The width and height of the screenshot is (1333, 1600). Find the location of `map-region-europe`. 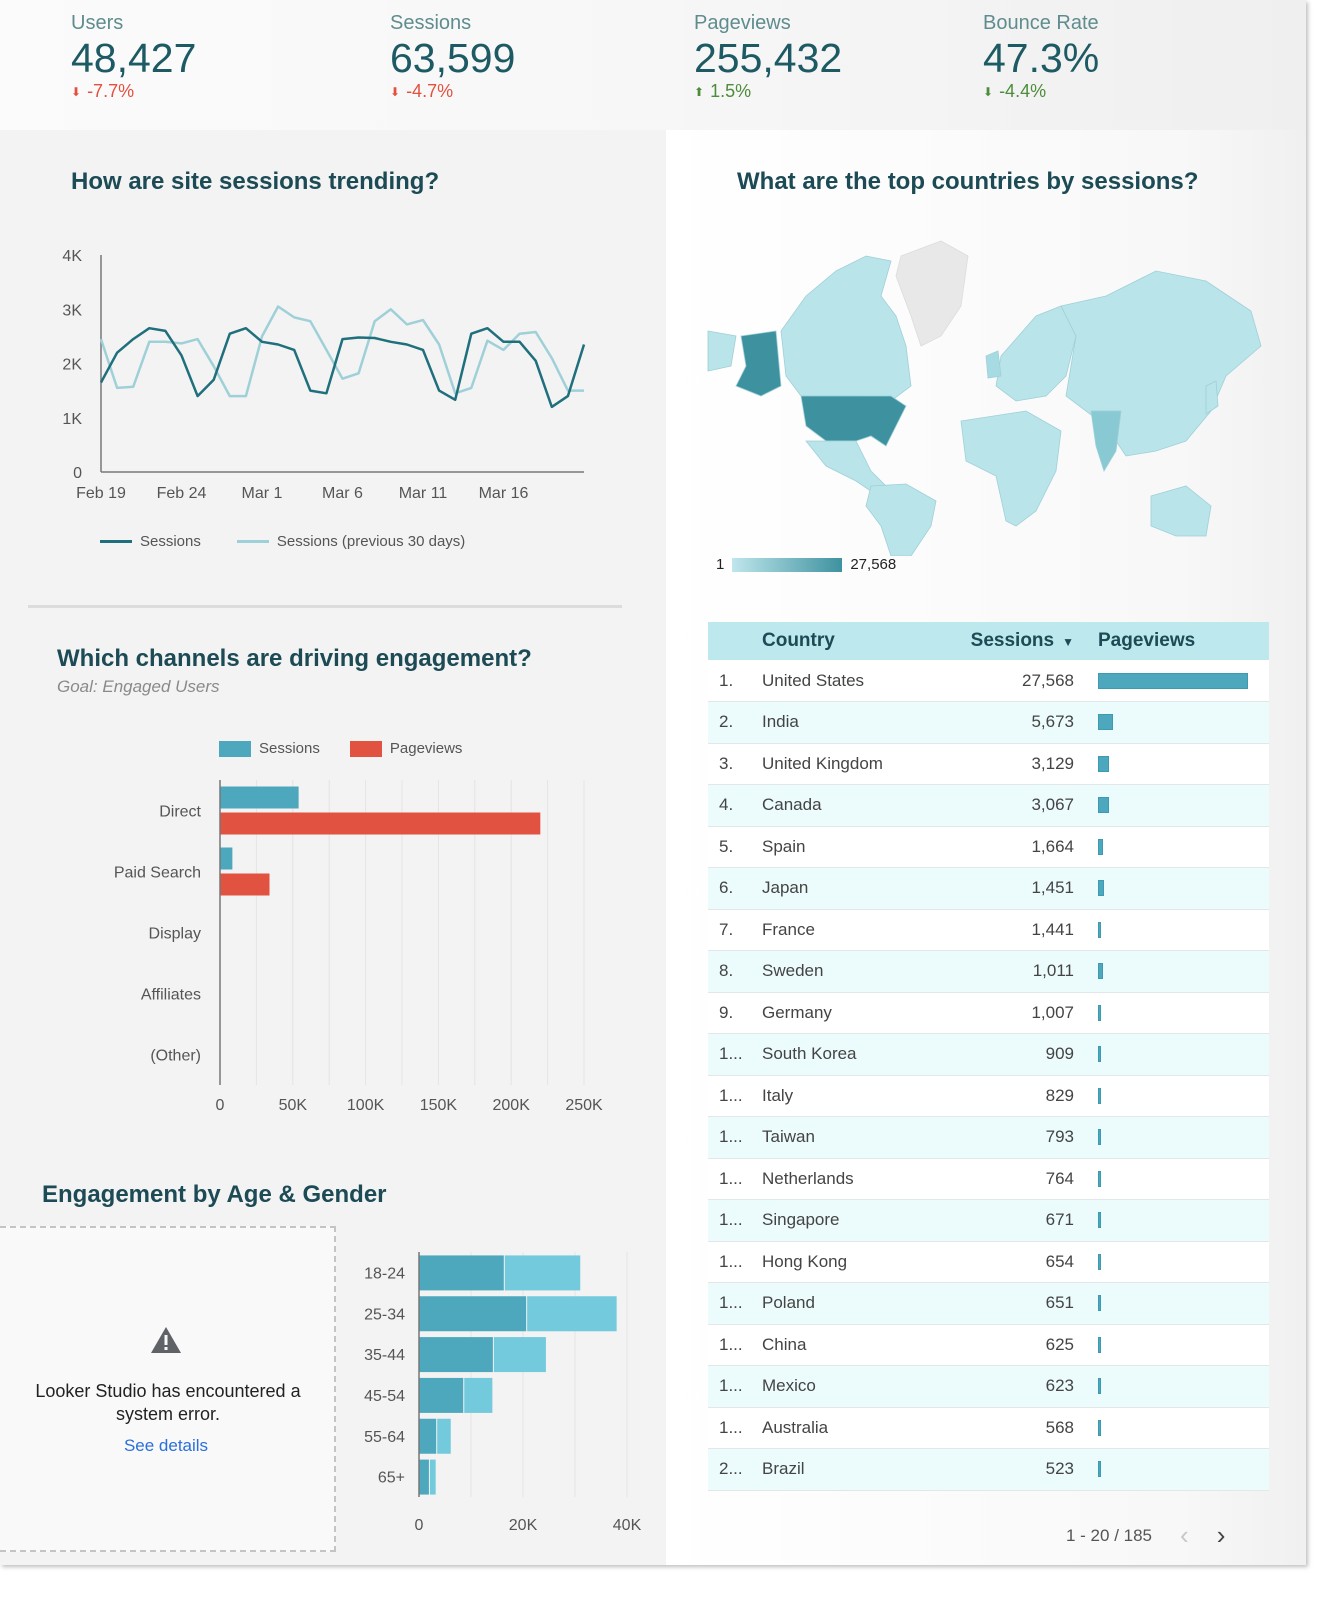

map-region-europe is located at coordinates (1036, 353).